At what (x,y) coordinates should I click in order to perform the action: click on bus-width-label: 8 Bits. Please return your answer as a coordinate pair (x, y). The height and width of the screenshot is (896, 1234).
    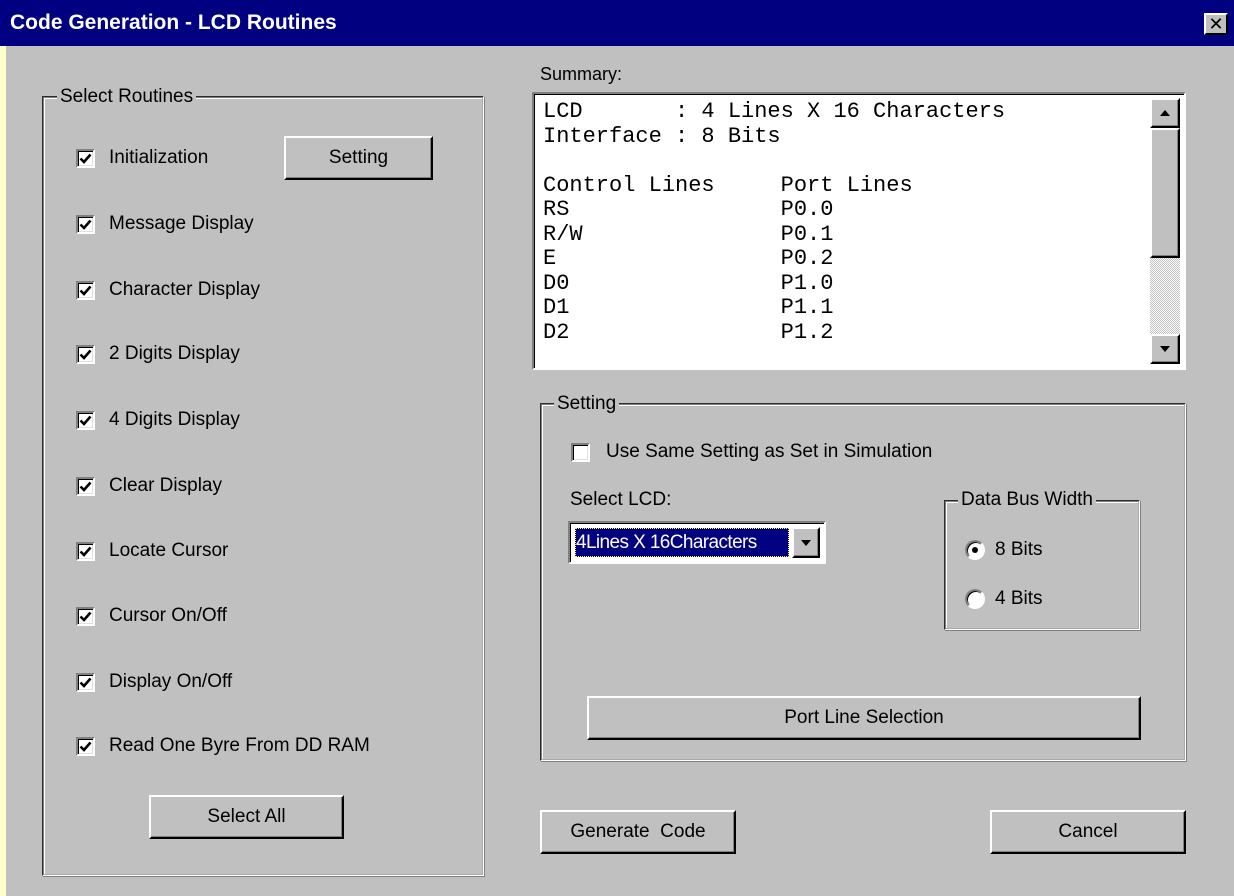
    Looking at the image, I should click on (1019, 549).